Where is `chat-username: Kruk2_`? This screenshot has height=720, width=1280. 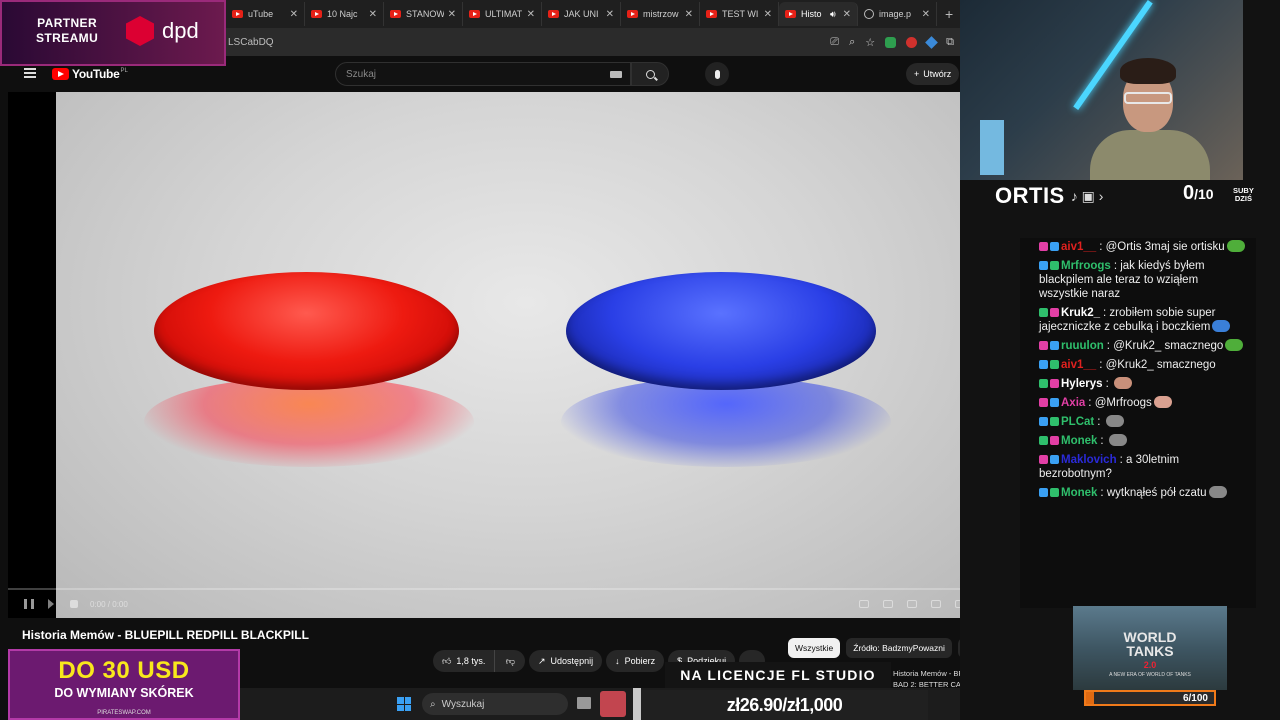 chat-username: Kruk2_ is located at coordinates (1080, 313).